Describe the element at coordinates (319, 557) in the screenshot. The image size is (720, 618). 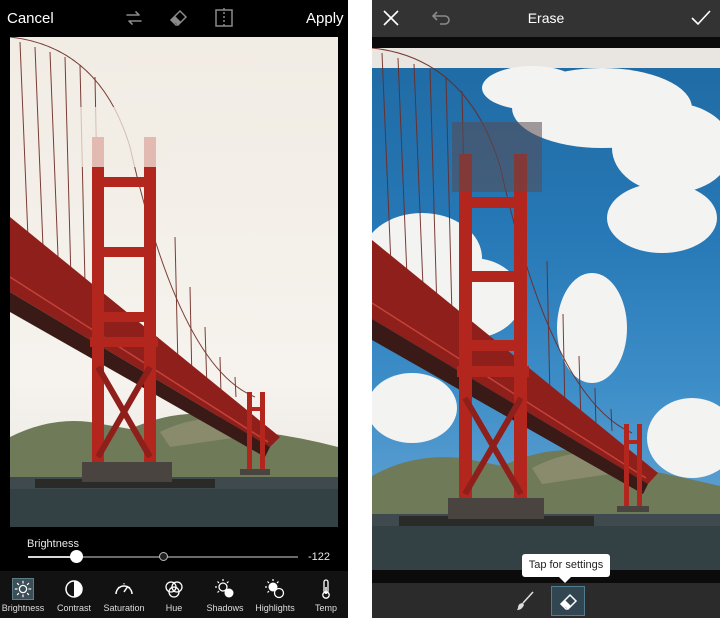
I see `adjust-value: -122` at that location.